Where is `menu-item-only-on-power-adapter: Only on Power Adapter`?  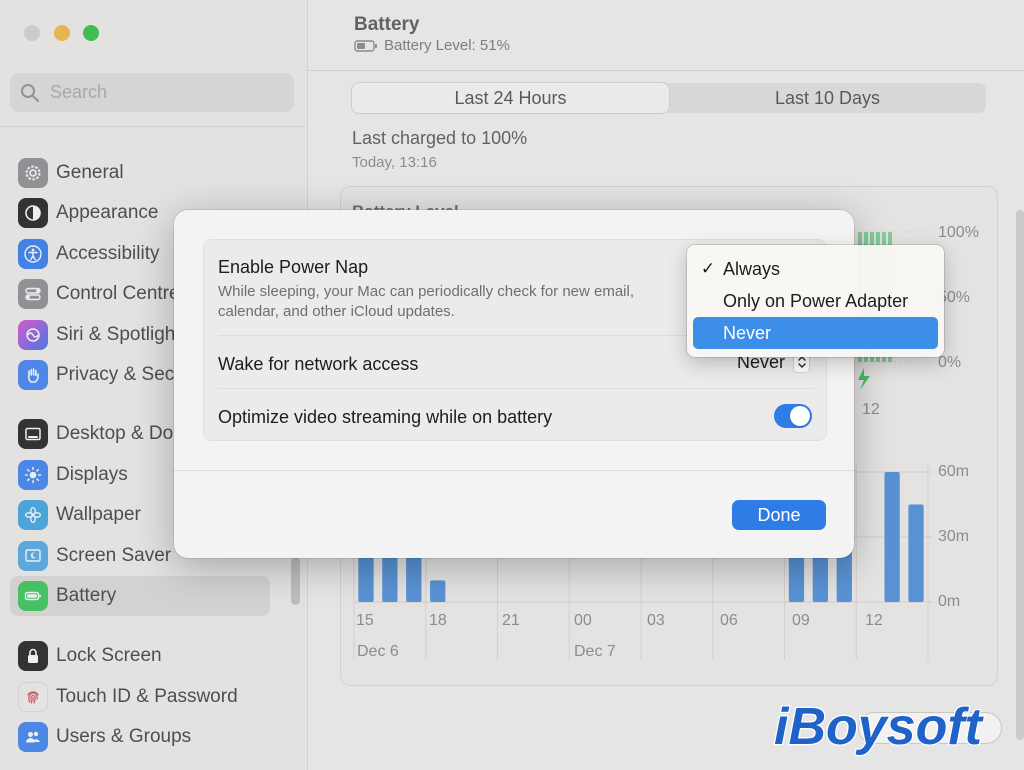 menu-item-only-on-power-adapter: Only on Power Adapter is located at coordinates (815, 301).